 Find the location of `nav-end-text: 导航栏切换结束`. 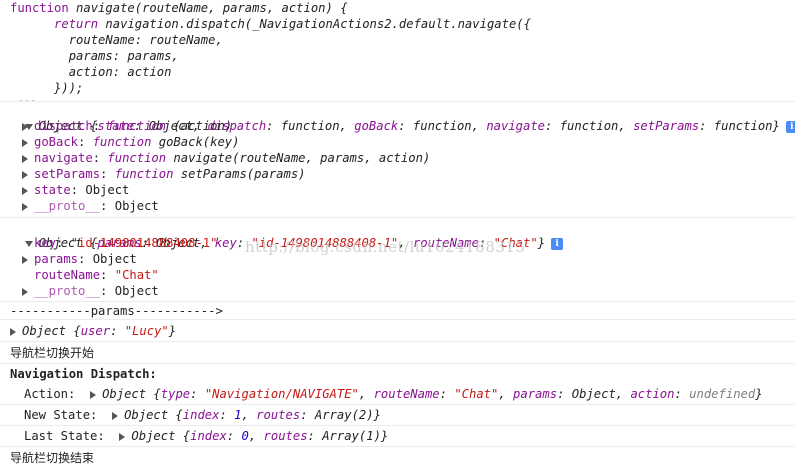

nav-end-text: 导航栏切换结束 is located at coordinates (52, 458).